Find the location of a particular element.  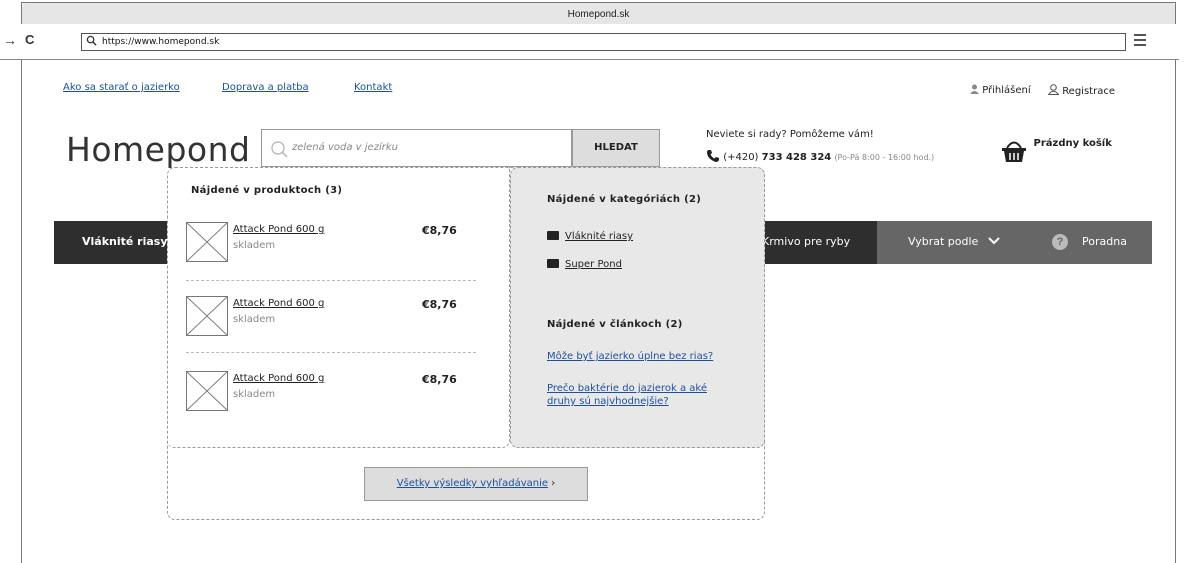

phone-prefix: (+420) is located at coordinates (741, 157).